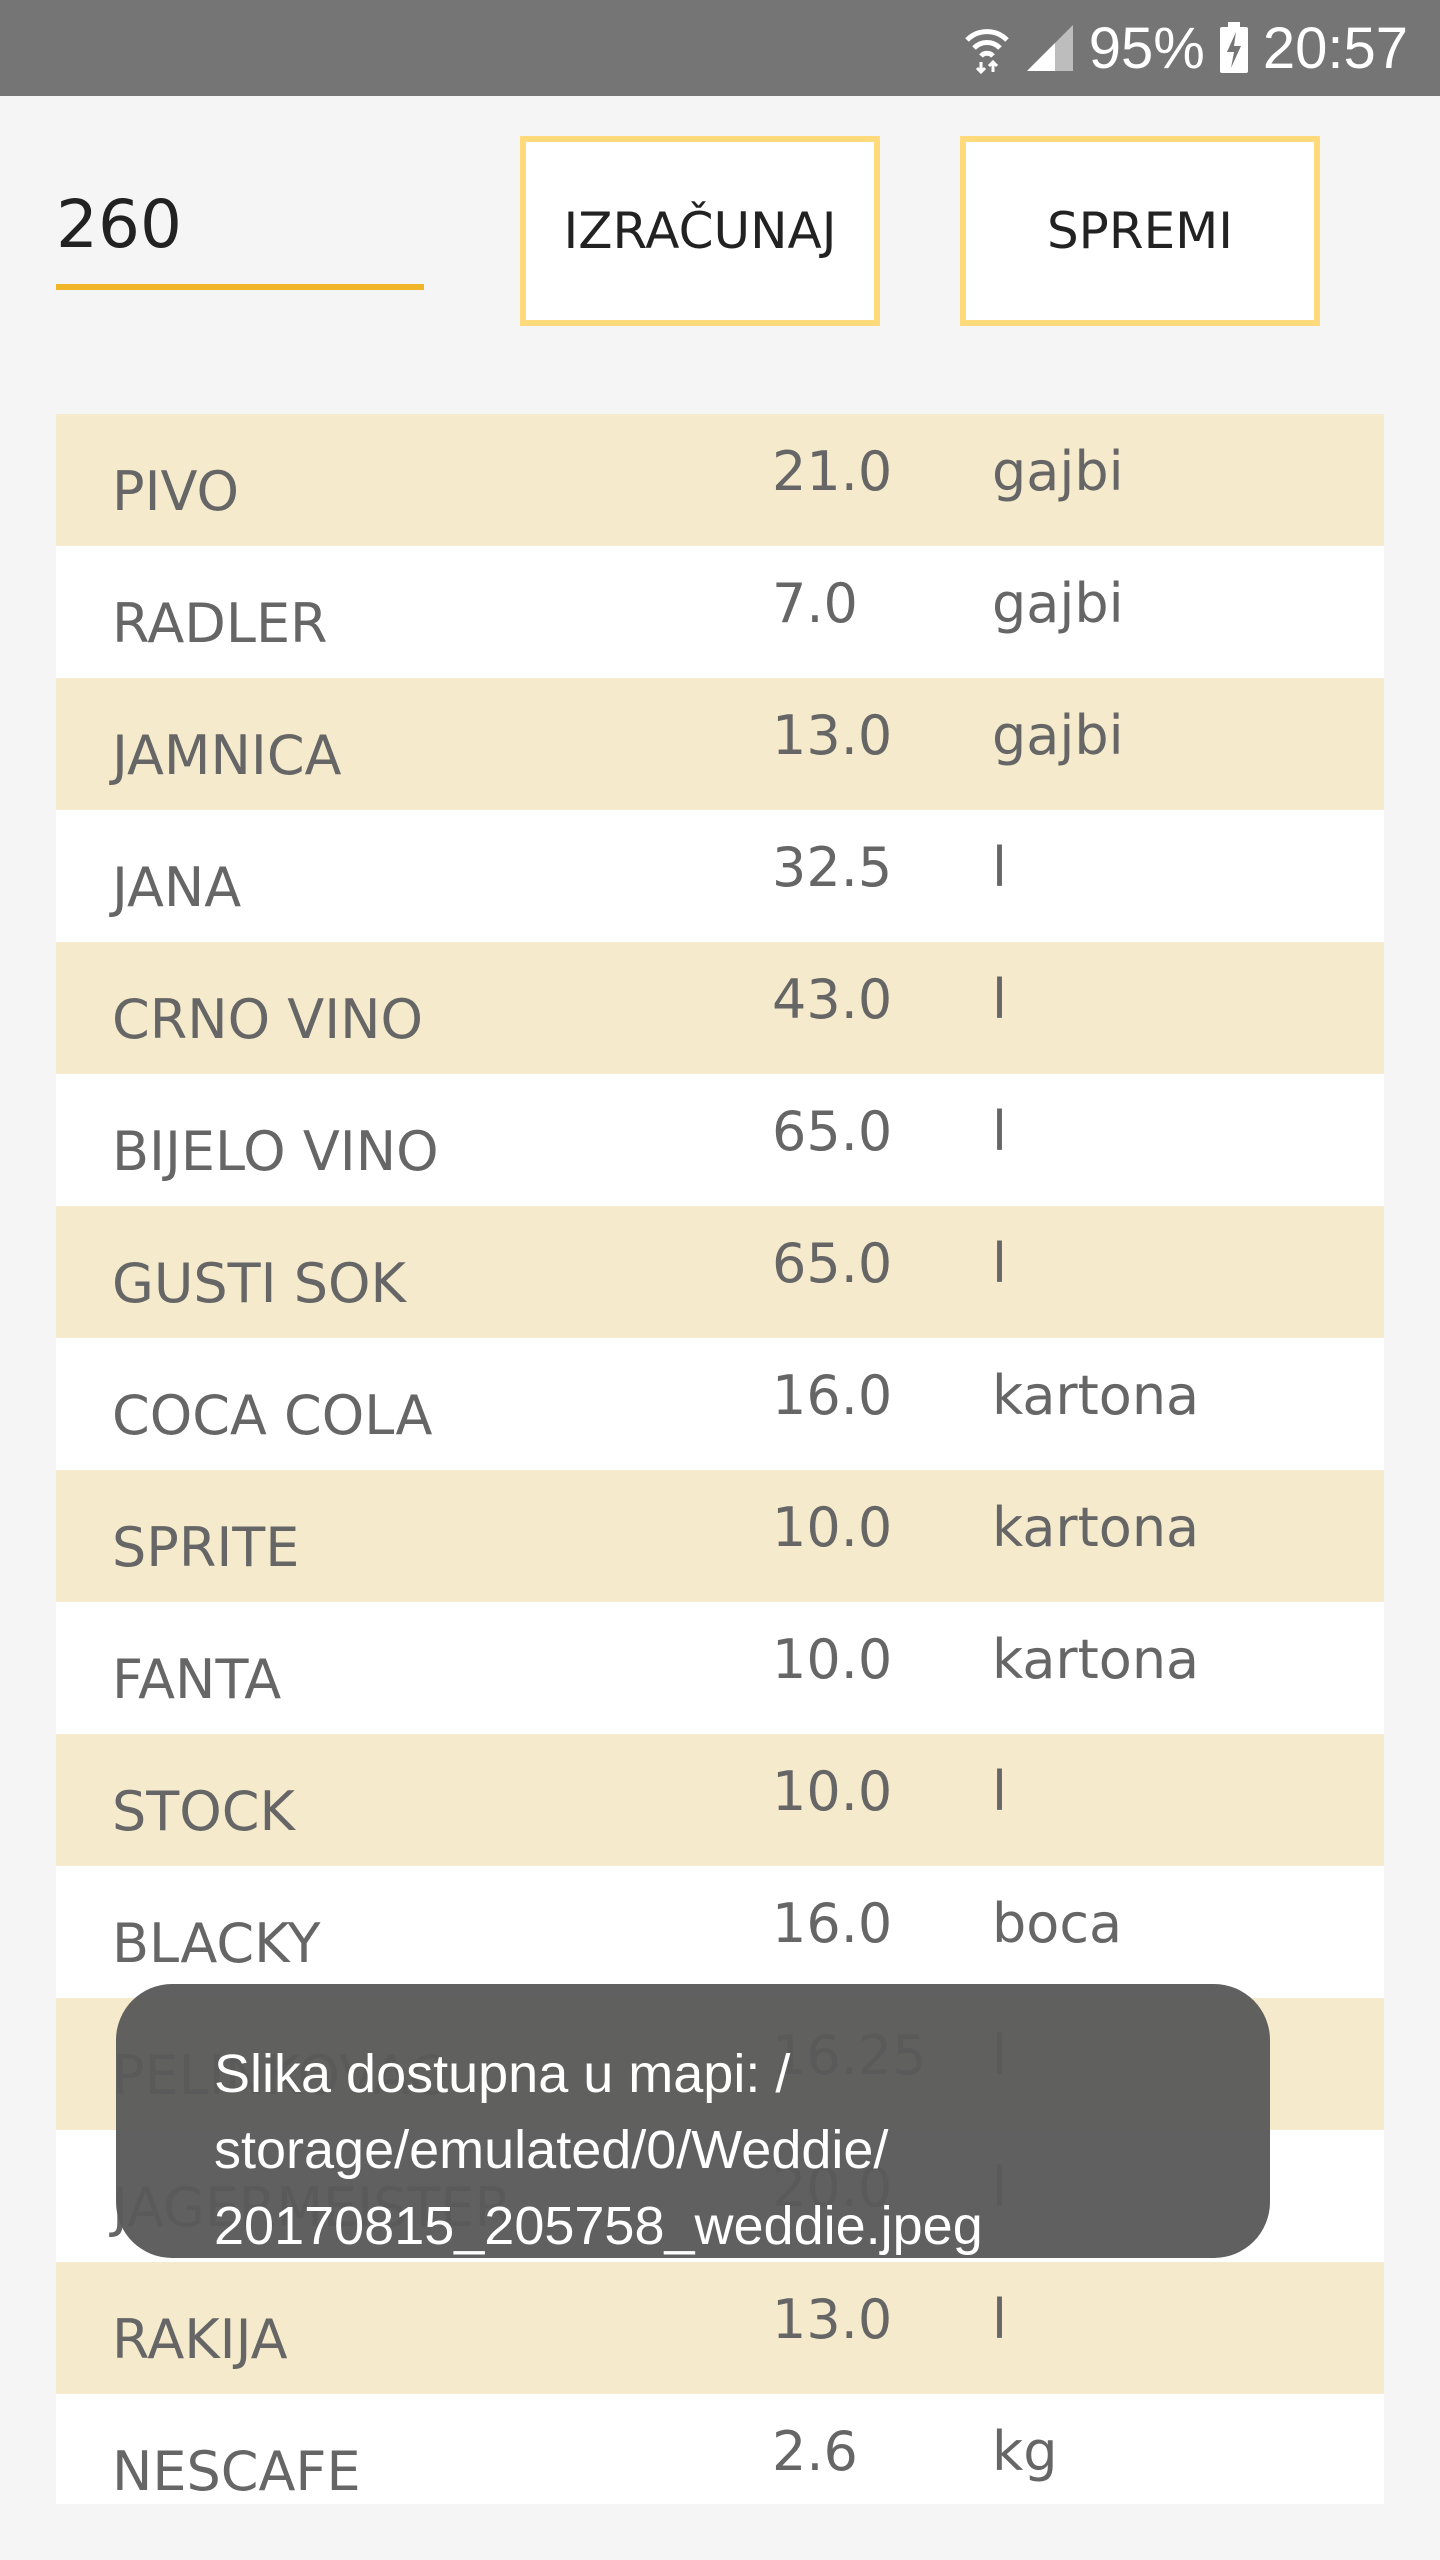 Image resolution: width=1440 pixels, height=2560 pixels. What do you see at coordinates (700, 231) in the screenshot?
I see `calculate-button: IZRAČUNAJ` at bounding box center [700, 231].